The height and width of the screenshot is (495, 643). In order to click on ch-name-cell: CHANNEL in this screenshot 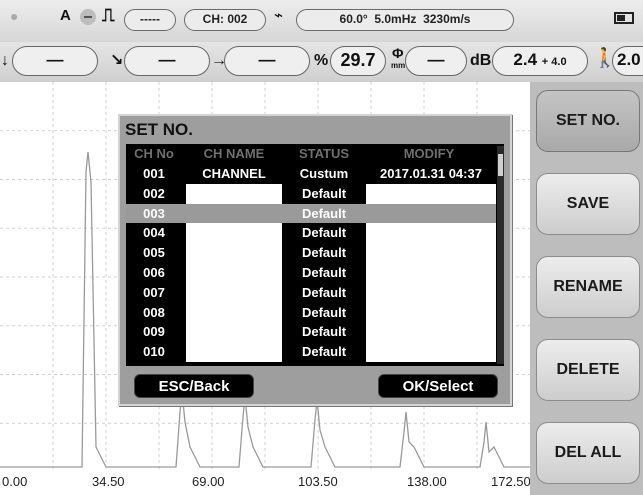, I will do `click(234, 173)`.